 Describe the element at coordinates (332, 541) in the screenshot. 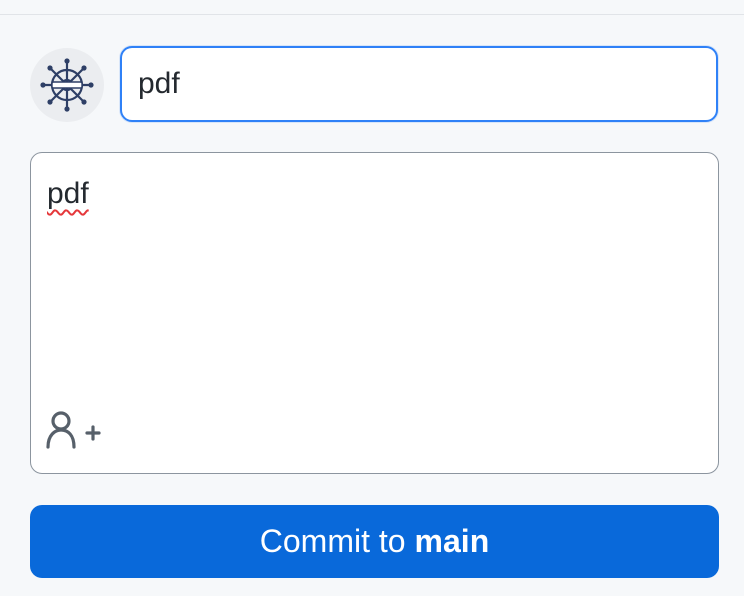

I see `commit-button-label: Commit to` at that location.